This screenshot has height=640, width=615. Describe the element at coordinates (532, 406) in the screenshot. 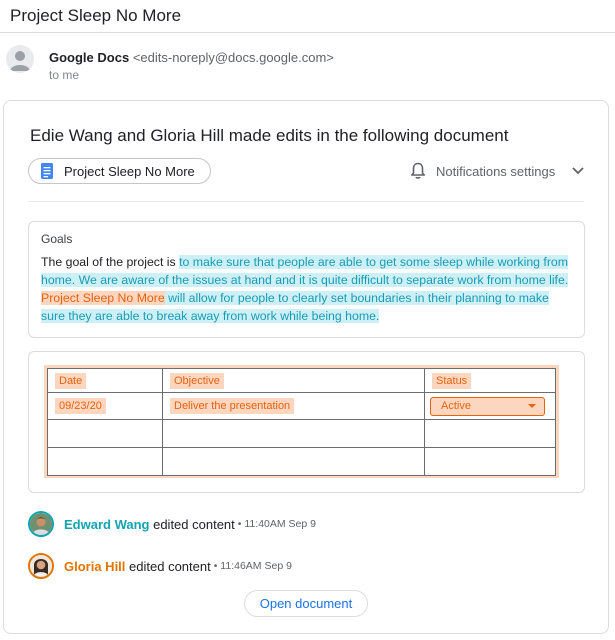

I see `caret-down-icon` at that location.